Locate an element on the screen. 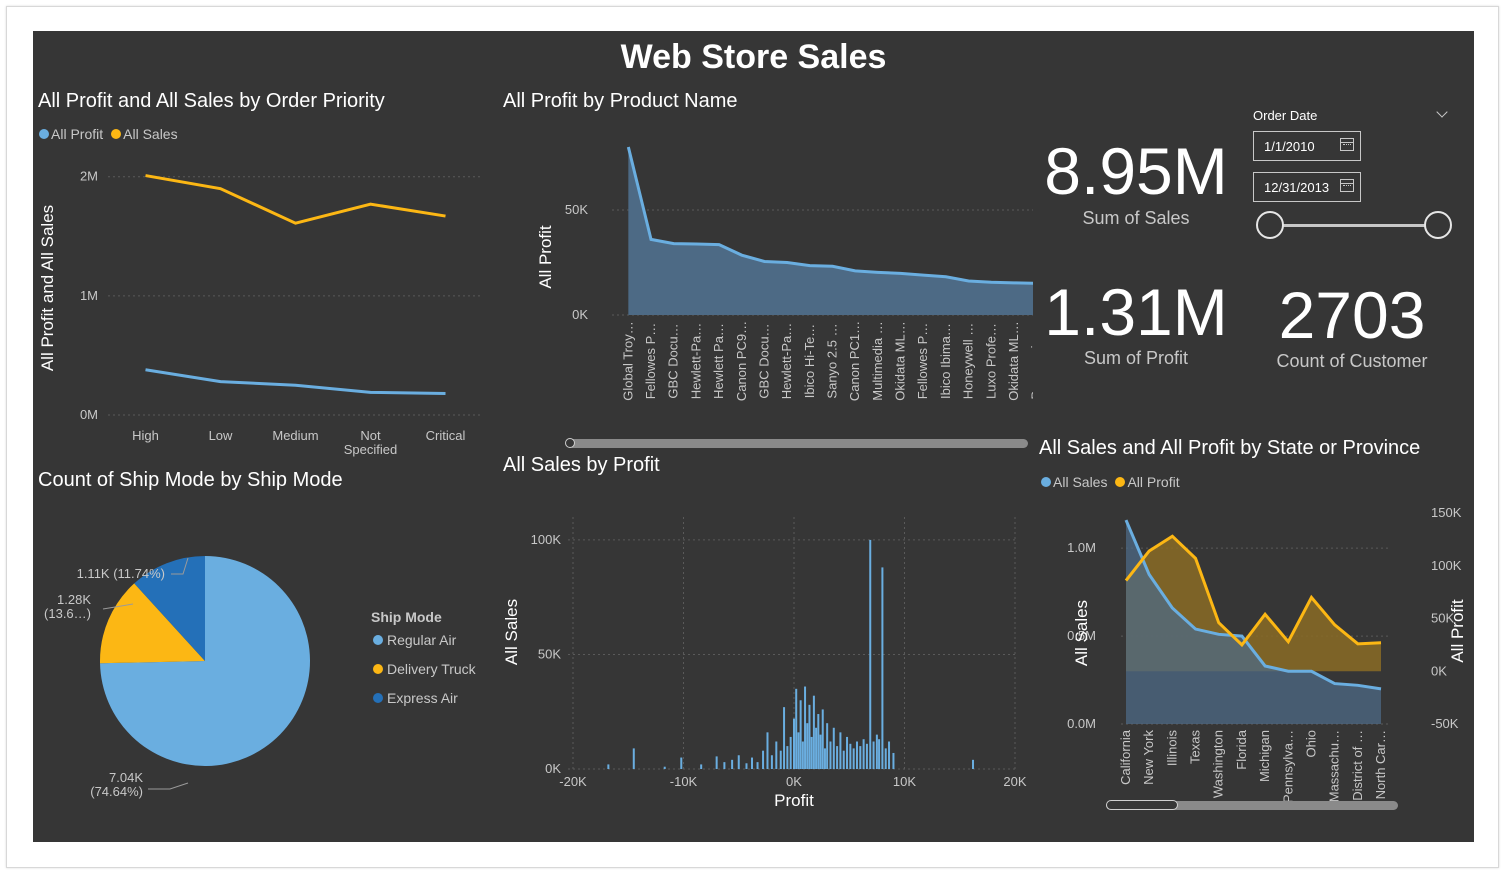 The width and height of the screenshot is (1505, 874). legend-label: All Profit is located at coordinates (1153, 482).